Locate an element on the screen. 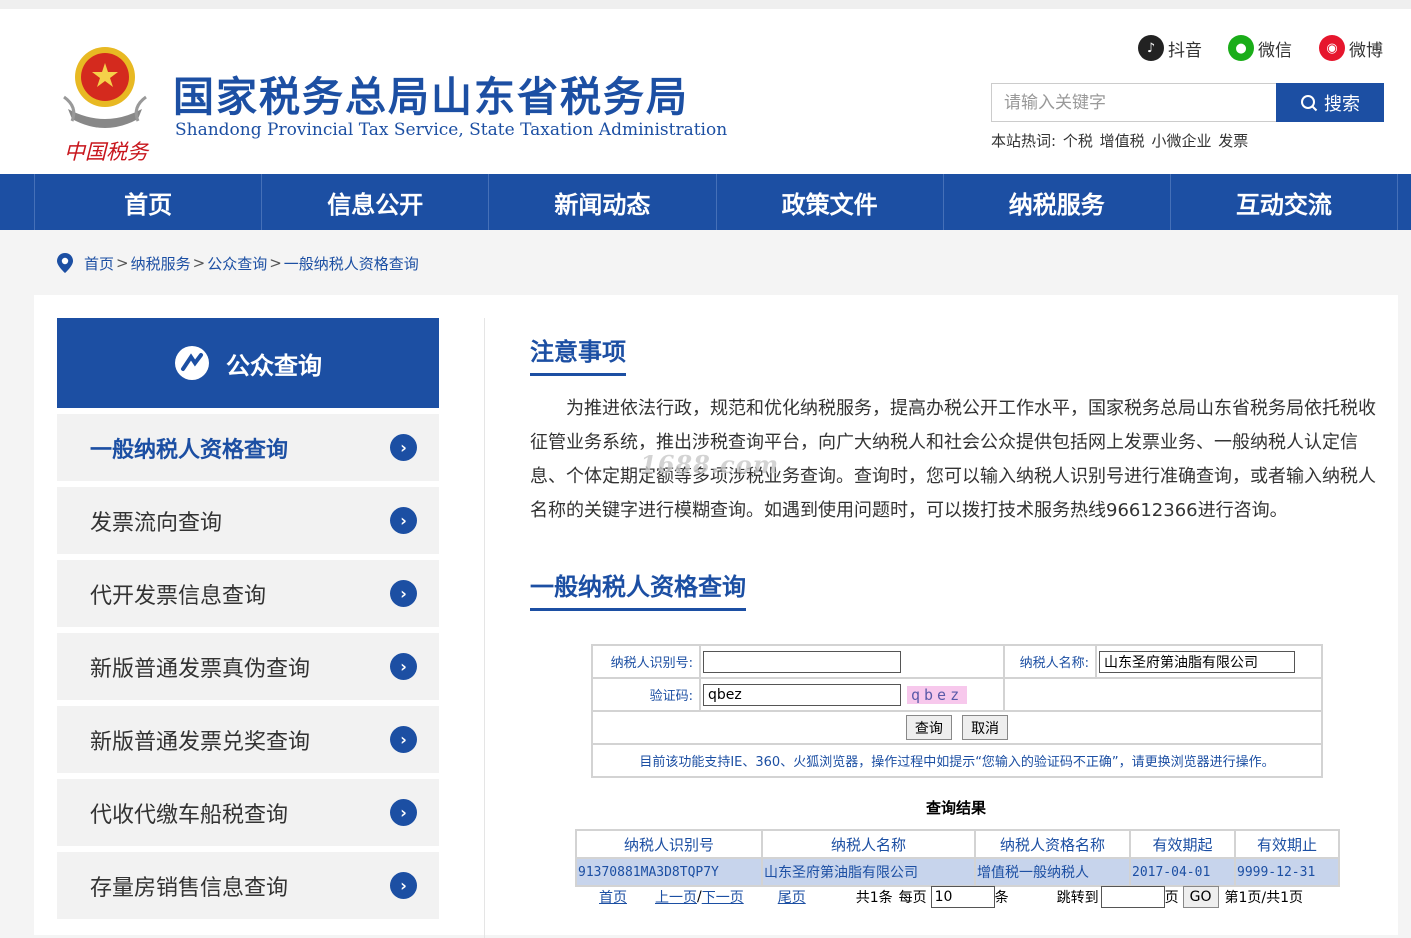 The width and height of the screenshot is (1411, 938). search-icon is located at coordinates (1309, 102).